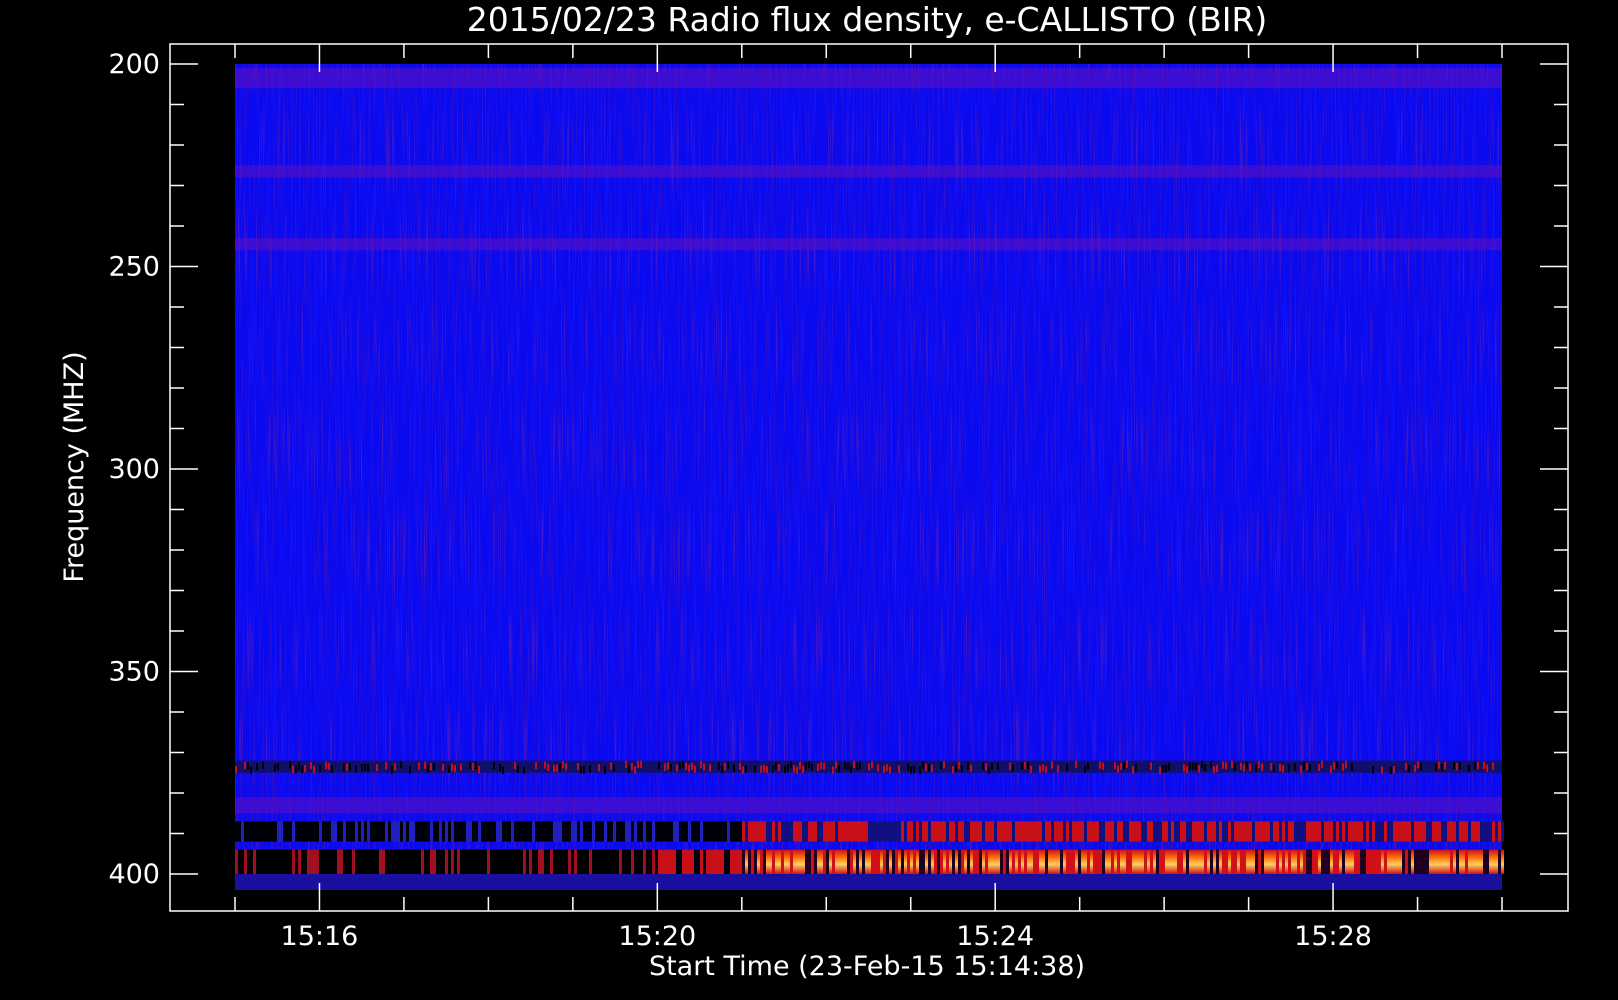  What do you see at coordinates (867, 966) in the screenshot?
I see `x-axis-label: Start Time (23-Feb-15 15:14:38)` at bounding box center [867, 966].